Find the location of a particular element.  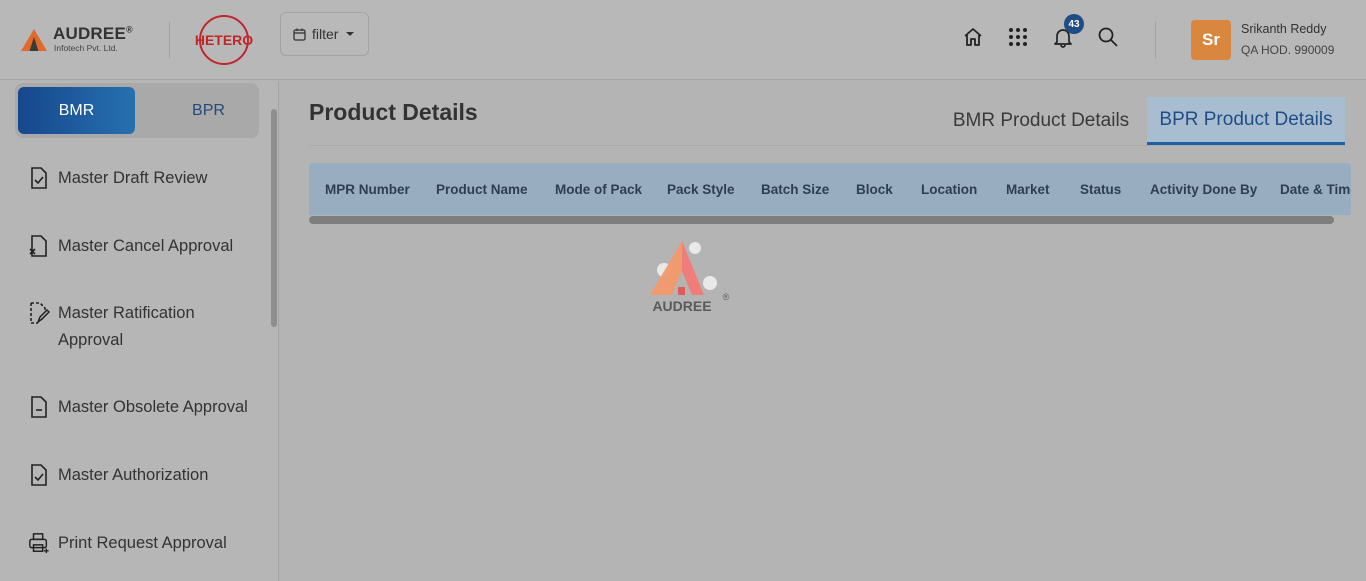

sidebar-item-print-request-approval: Print Request Approval is located at coordinates (145, 543).